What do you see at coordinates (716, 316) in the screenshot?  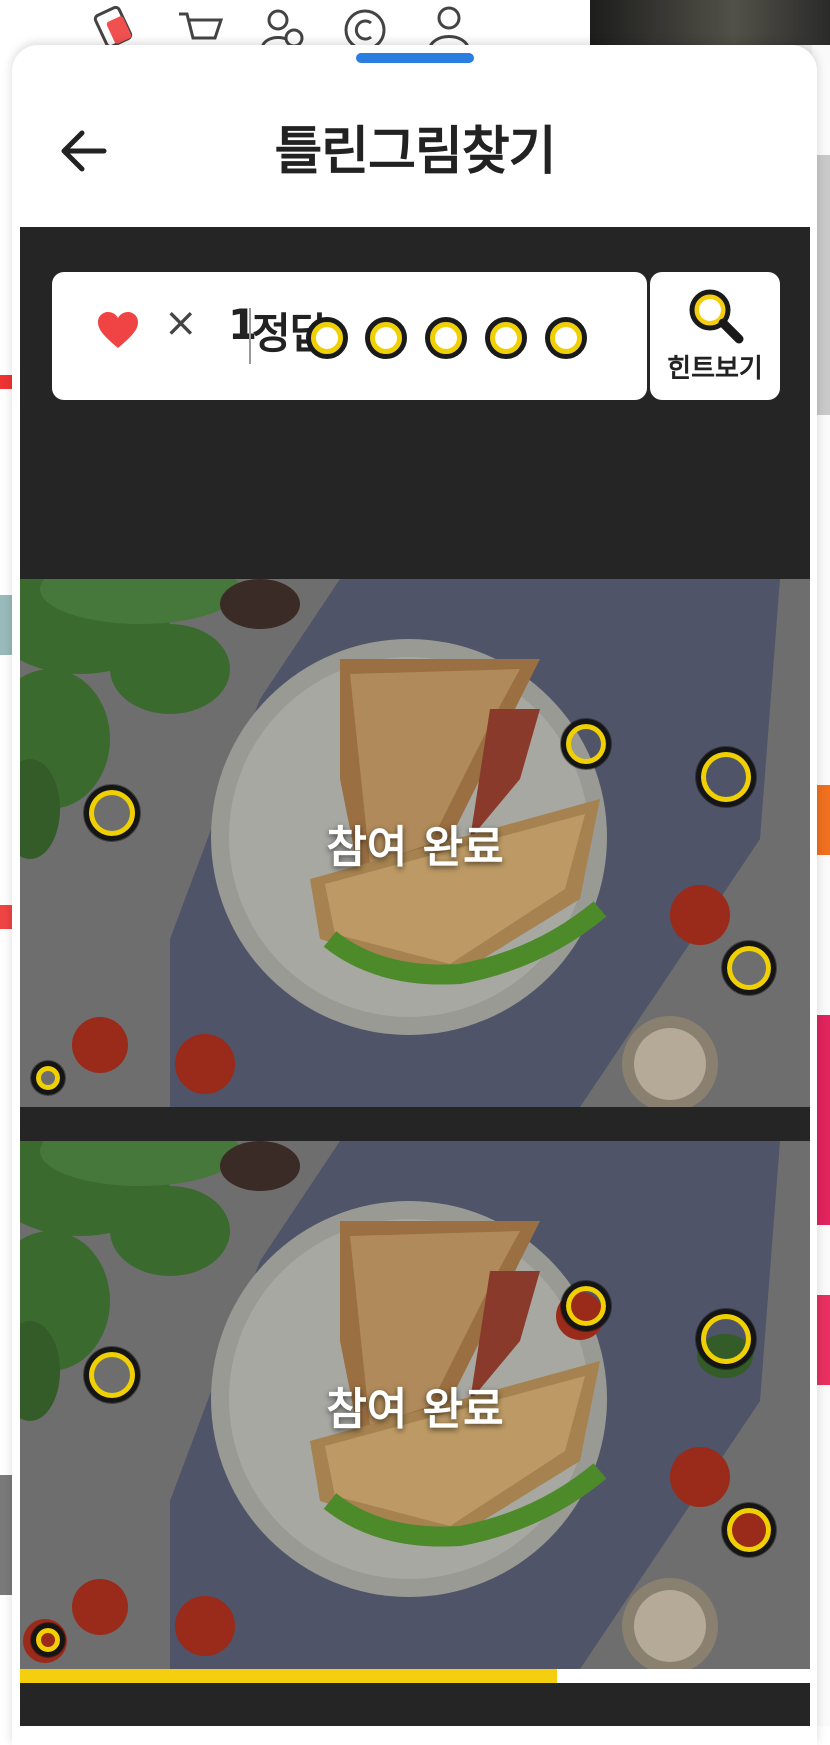 I see `magnifier-icon` at bounding box center [716, 316].